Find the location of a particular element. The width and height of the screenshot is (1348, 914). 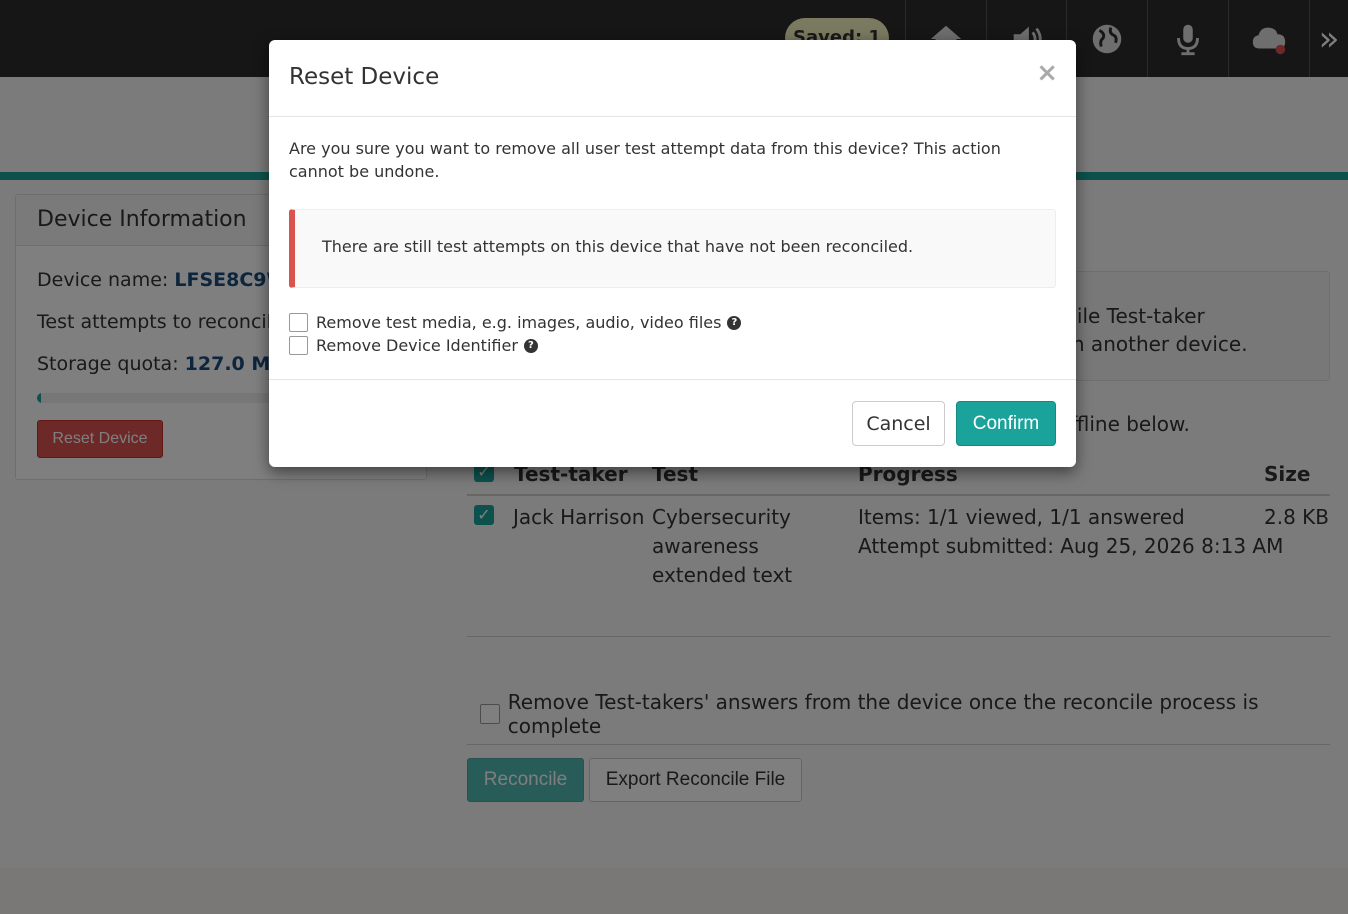

dialog-header: Reset Device × is located at coordinates (672, 78).